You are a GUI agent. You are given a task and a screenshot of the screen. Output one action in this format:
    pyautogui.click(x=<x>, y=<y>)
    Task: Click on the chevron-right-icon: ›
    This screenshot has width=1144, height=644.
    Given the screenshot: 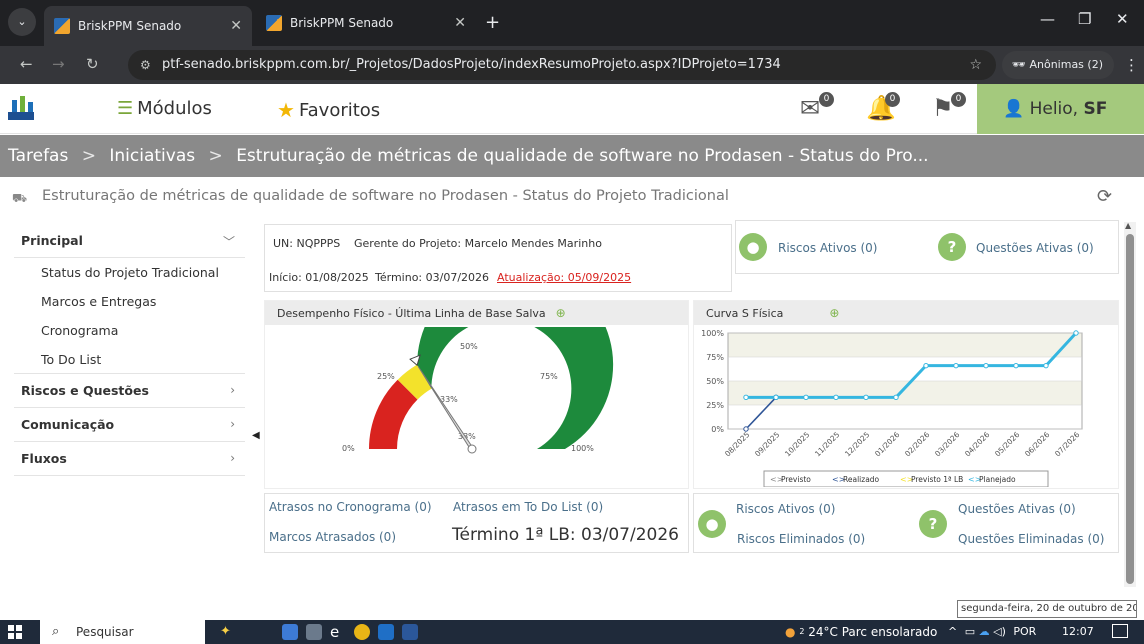 What is the action you would take?
    pyautogui.click(x=232, y=424)
    